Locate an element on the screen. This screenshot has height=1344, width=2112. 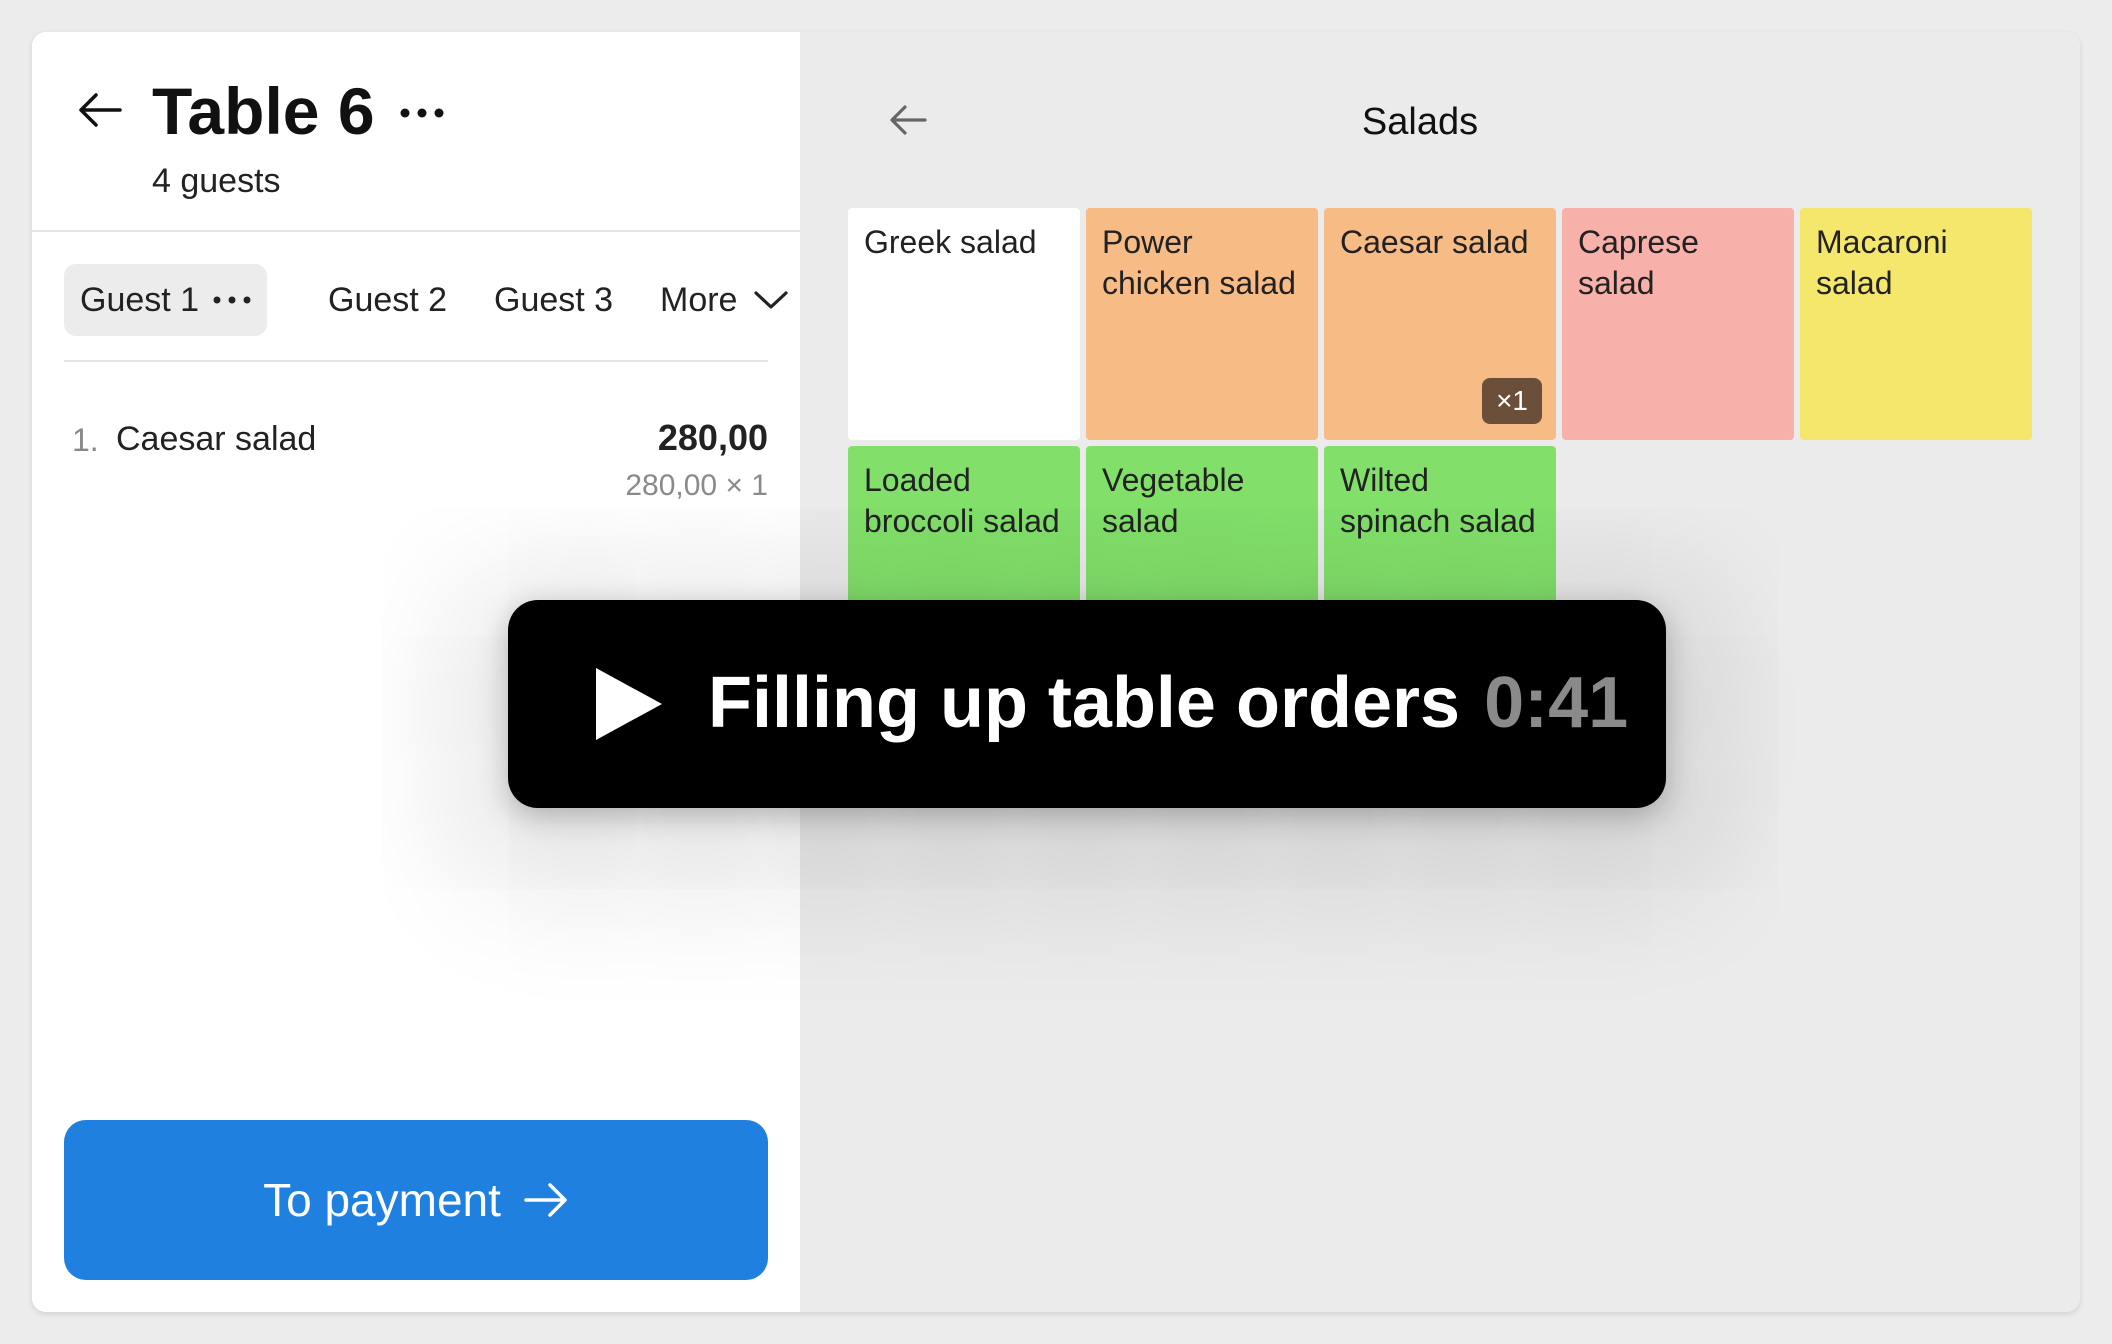
product-name: Greek salad is located at coordinates (950, 242).